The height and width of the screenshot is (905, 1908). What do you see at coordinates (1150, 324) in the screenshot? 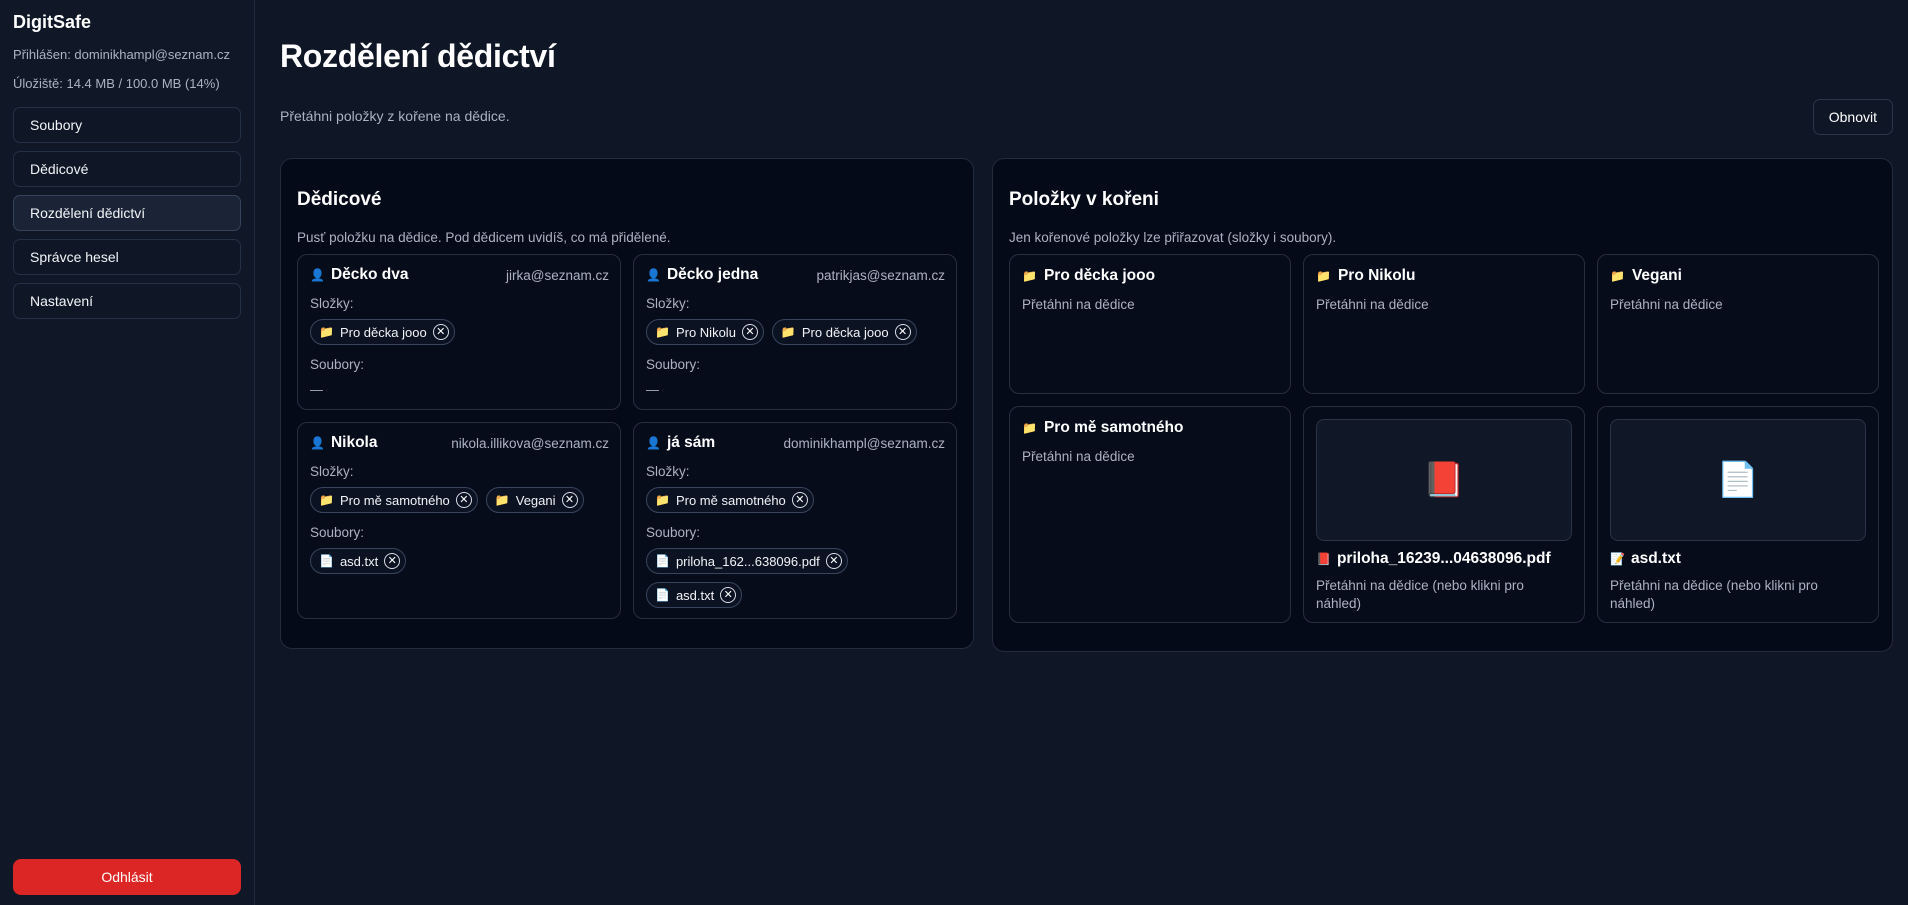
I see `root-folder-card: 📁 Pro děcka jooo Přetáhni na dědice` at bounding box center [1150, 324].